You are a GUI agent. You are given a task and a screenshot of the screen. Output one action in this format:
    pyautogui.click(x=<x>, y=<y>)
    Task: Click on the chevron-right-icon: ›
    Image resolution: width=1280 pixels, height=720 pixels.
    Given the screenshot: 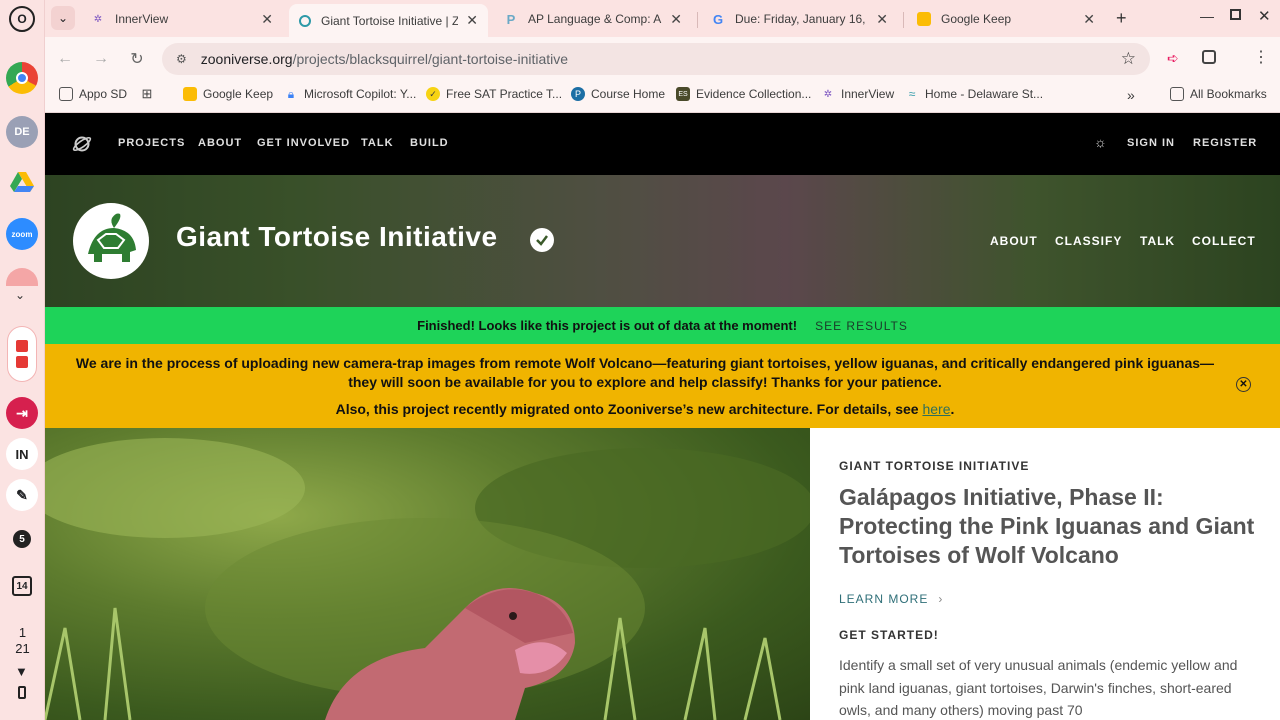 What is the action you would take?
    pyautogui.click(x=941, y=599)
    